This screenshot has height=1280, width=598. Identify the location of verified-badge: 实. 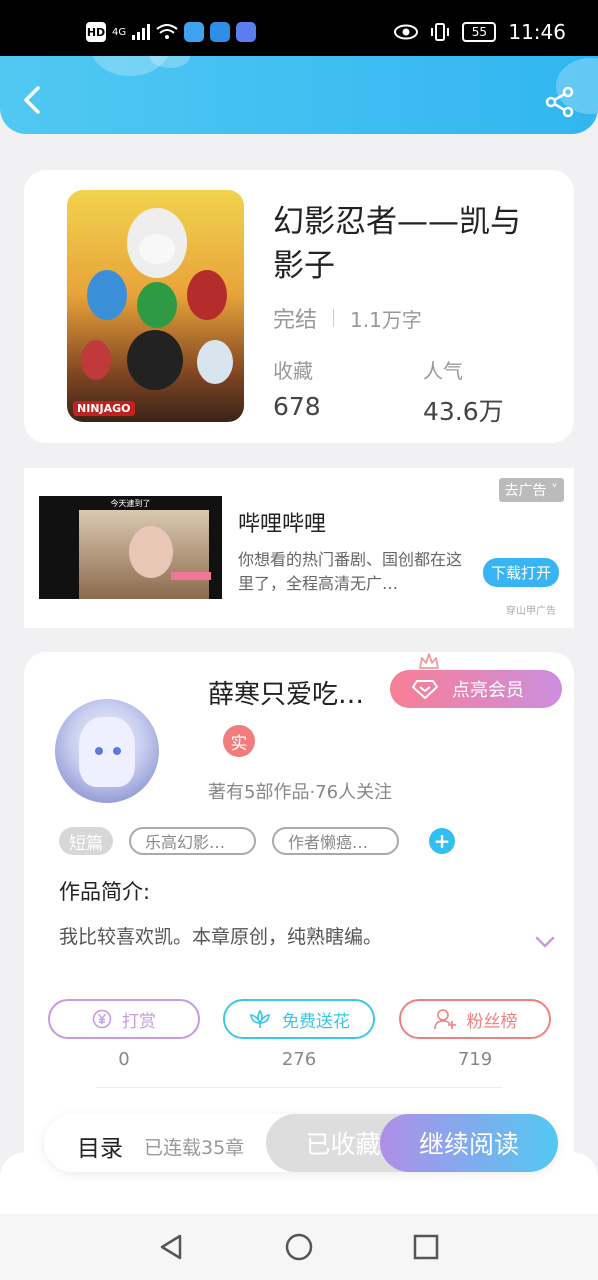
(239, 741).